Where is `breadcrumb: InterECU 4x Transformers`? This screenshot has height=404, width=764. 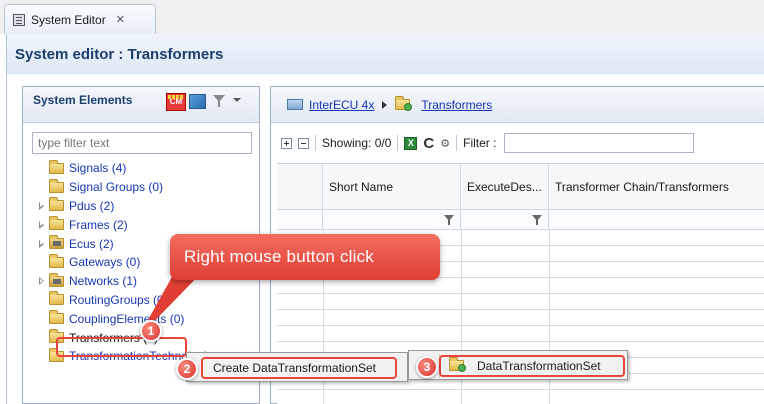
breadcrumb: InterECU 4x Transformers is located at coordinates (517, 105).